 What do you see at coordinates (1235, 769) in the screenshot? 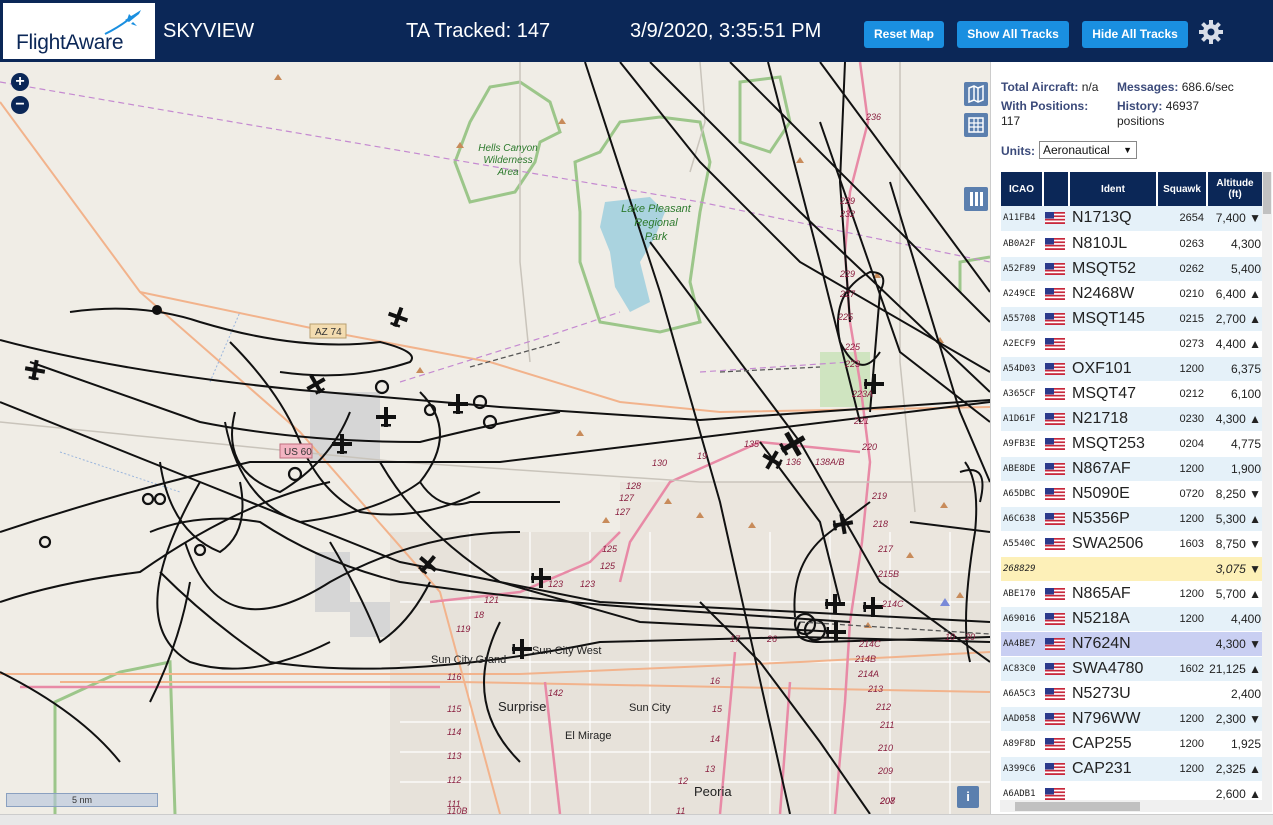
I see `altitude-cell: 2,325 ▲` at bounding box center [1235, 769].